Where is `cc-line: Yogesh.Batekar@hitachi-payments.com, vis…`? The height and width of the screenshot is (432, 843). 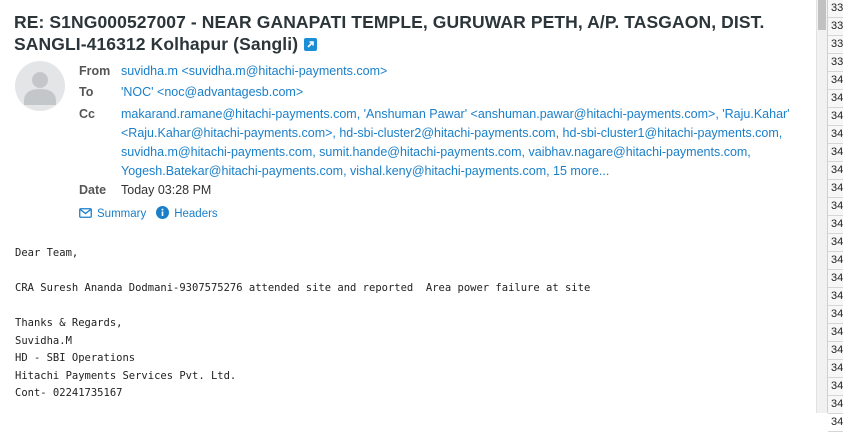
cc-line: Yogesh.Batekar@hitachi-payments.com, vis… is located at coordinates (461, 171).